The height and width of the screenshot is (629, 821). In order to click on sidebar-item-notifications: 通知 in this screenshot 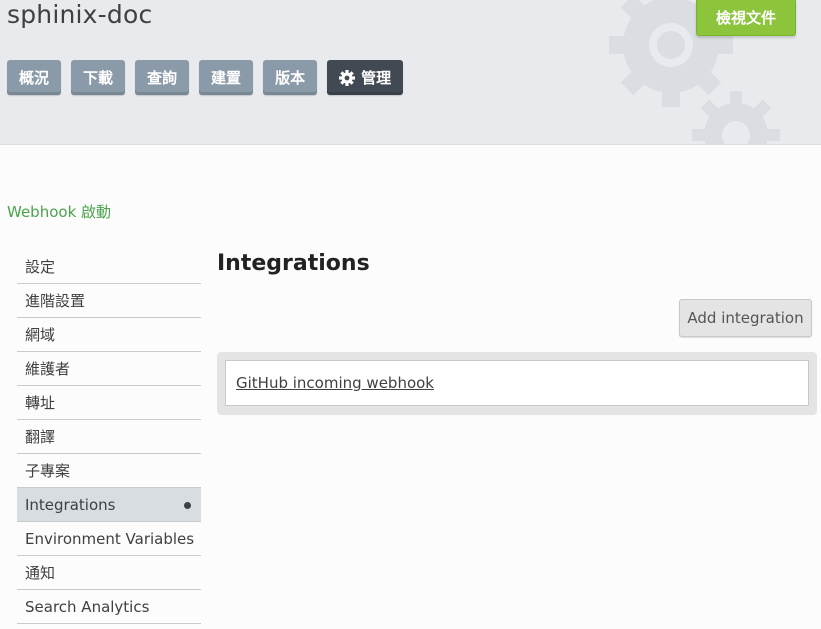, I will do `click(109, 573)`.